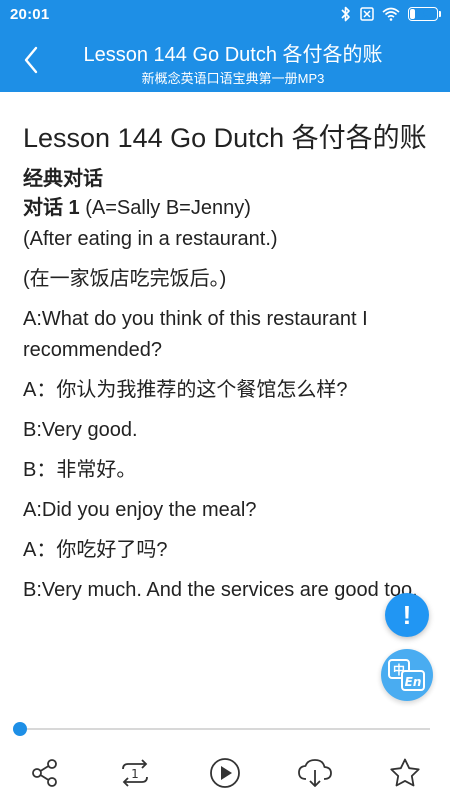 This screenshot has height=800, width=450. Describe the element at coordinates (80, 470) in the screenshot. I see `dialog-line: B：非常好。` at that location.